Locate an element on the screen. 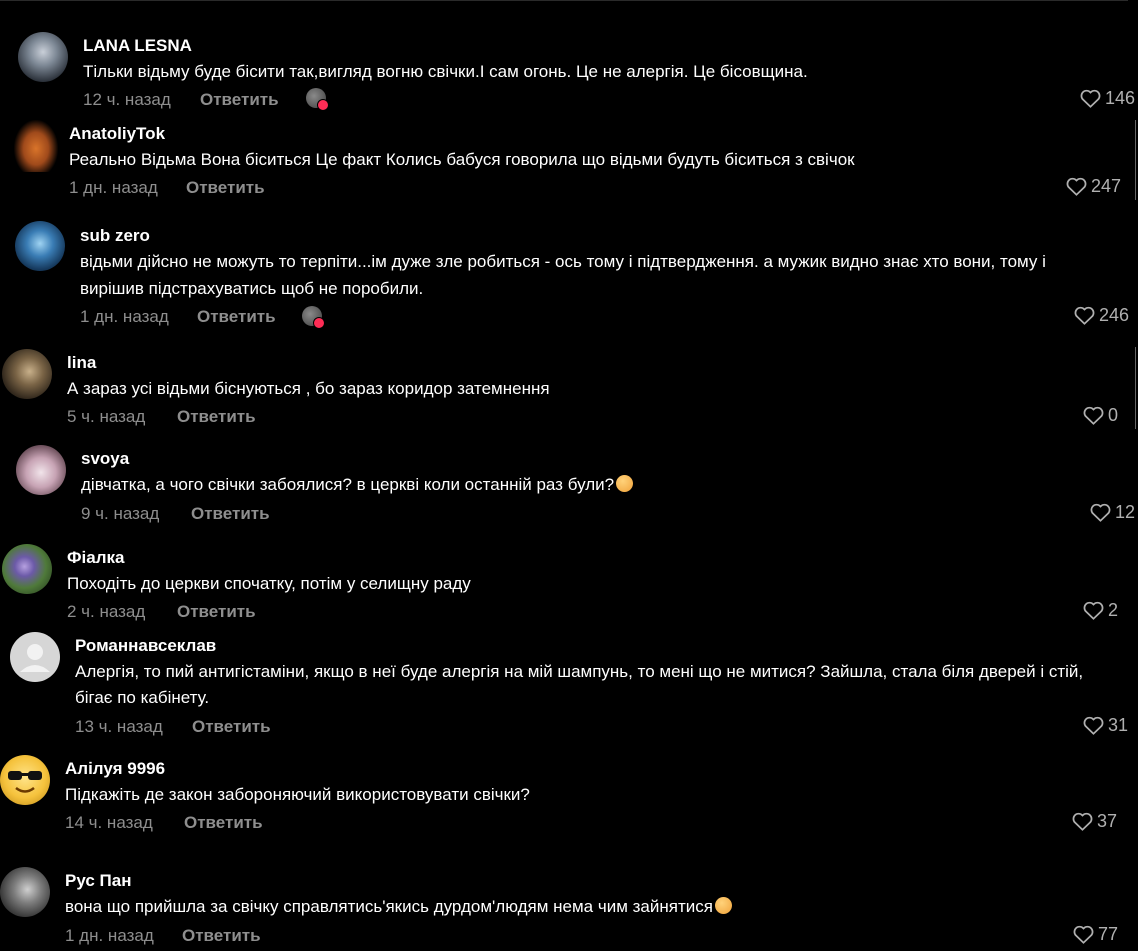 The height and width of the screenshot is (951, 1138). like-count: 31 is located at coordinates (1118, 725).